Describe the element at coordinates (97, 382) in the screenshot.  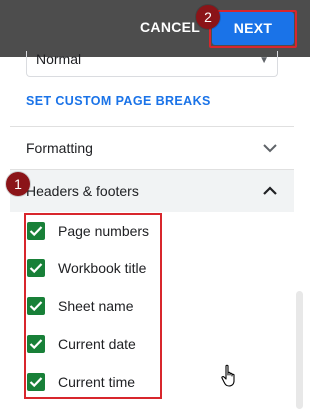
I see `checkbox-label: Current time` at that location.